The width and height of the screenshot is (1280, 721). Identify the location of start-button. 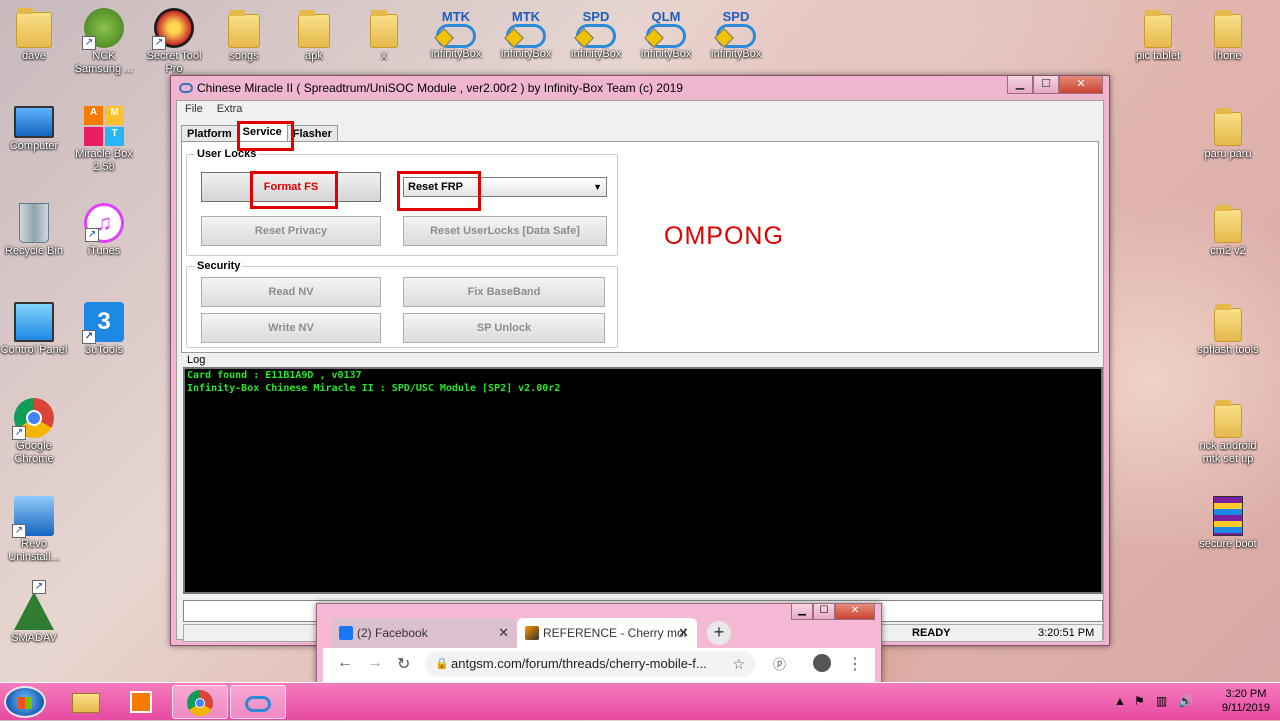
(25, 702).